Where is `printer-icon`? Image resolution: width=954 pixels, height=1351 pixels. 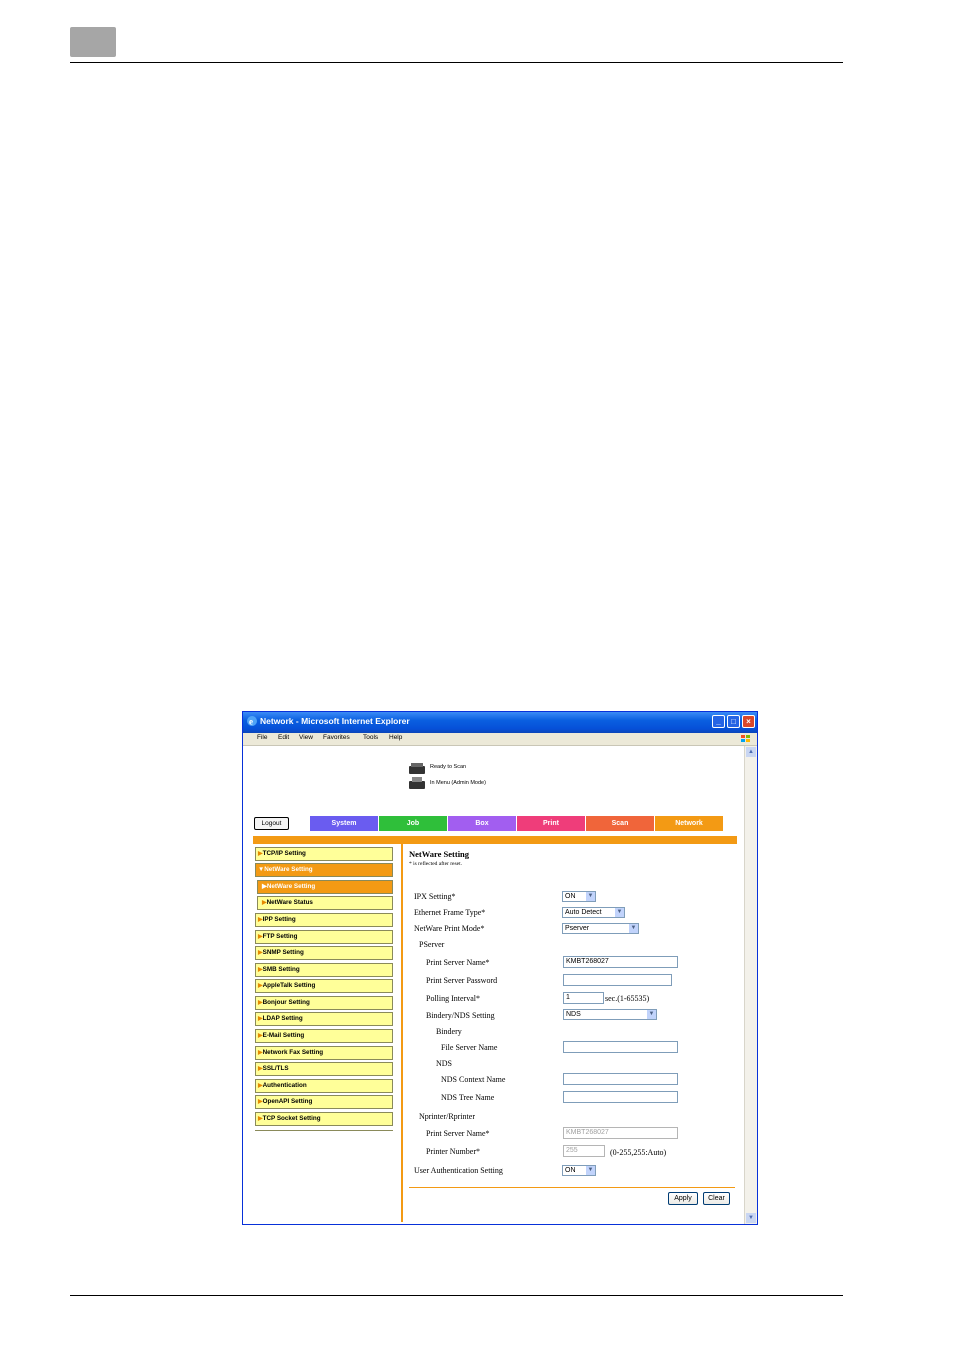
printer-icon is located at coordinates (417, 783).